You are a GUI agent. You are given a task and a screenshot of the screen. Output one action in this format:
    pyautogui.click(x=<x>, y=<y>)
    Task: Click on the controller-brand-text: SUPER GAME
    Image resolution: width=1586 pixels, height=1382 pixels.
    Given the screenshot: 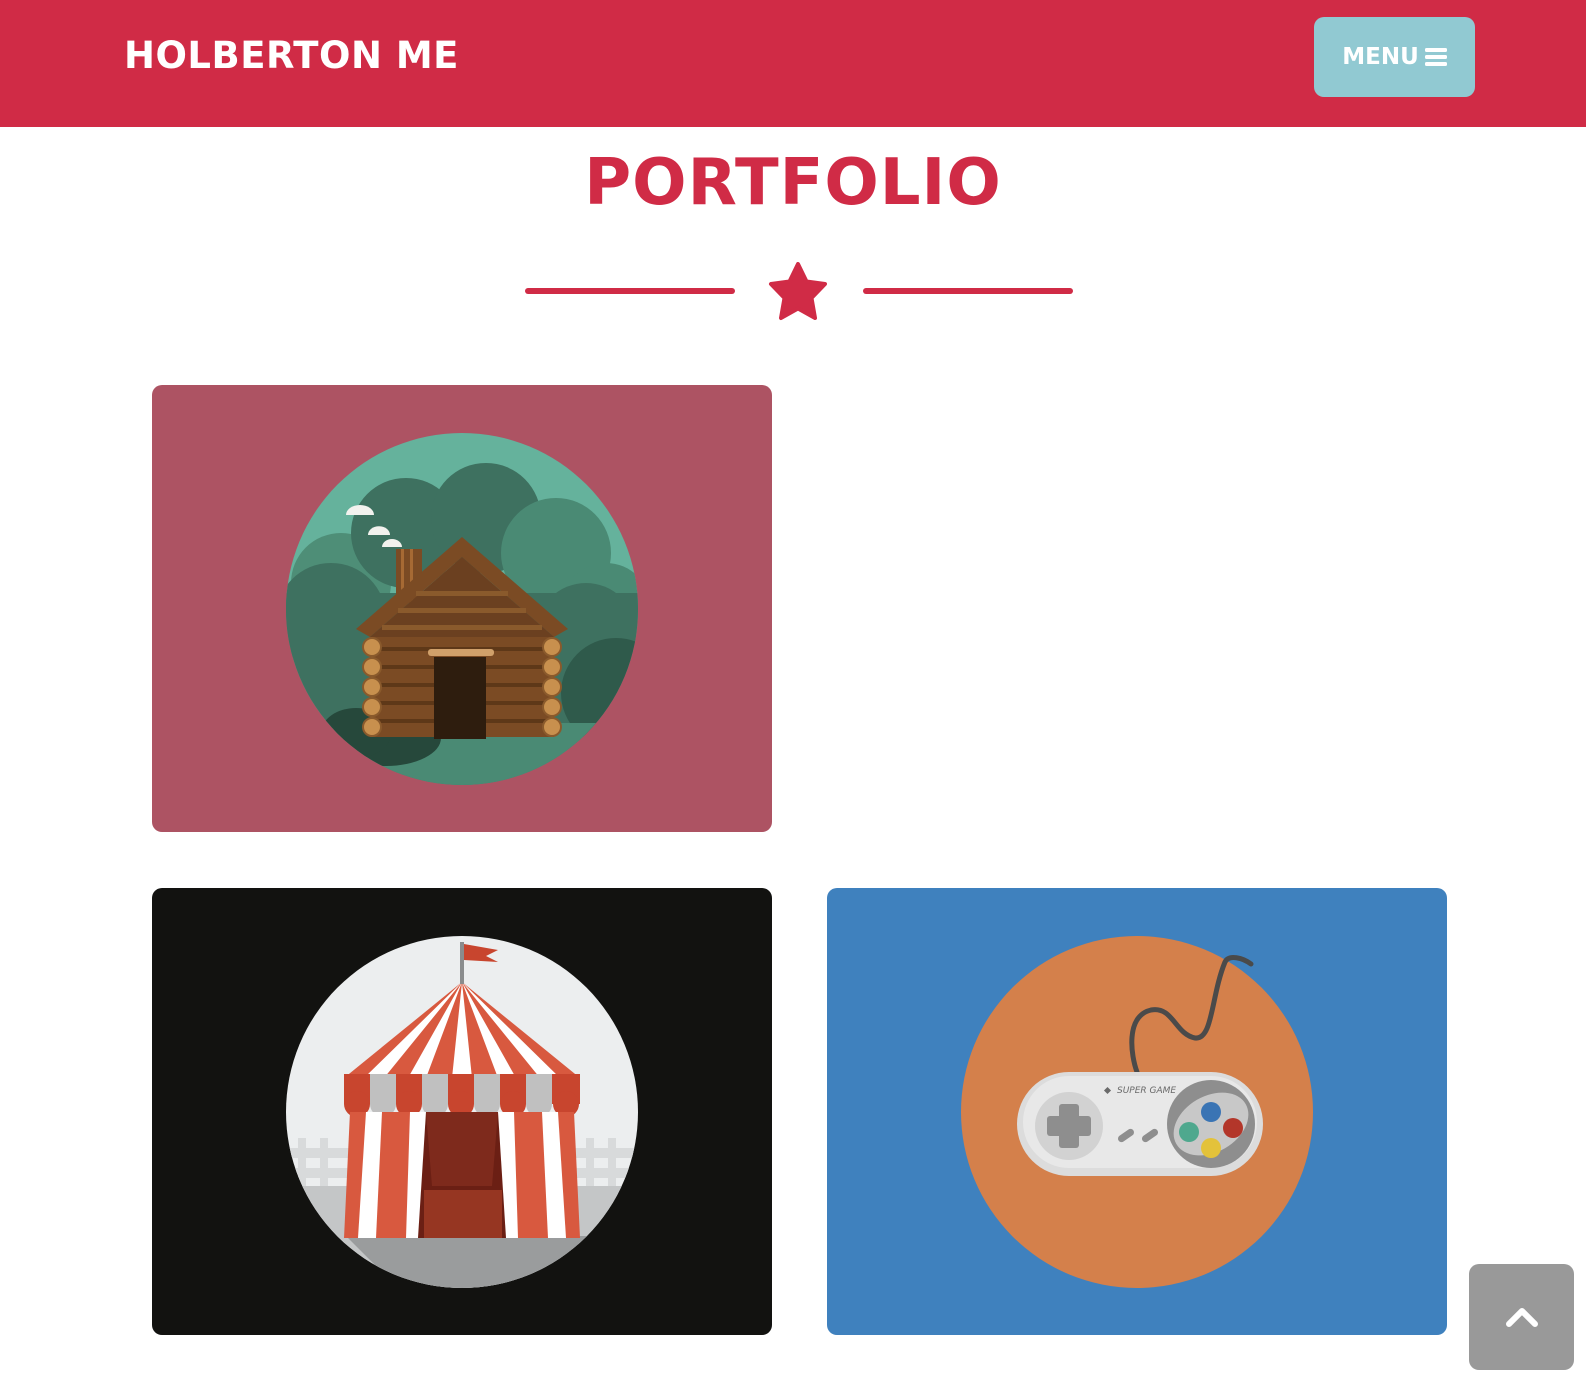 What is the action you would take?
    pyautogui.click(x=1146, y=1091)
    